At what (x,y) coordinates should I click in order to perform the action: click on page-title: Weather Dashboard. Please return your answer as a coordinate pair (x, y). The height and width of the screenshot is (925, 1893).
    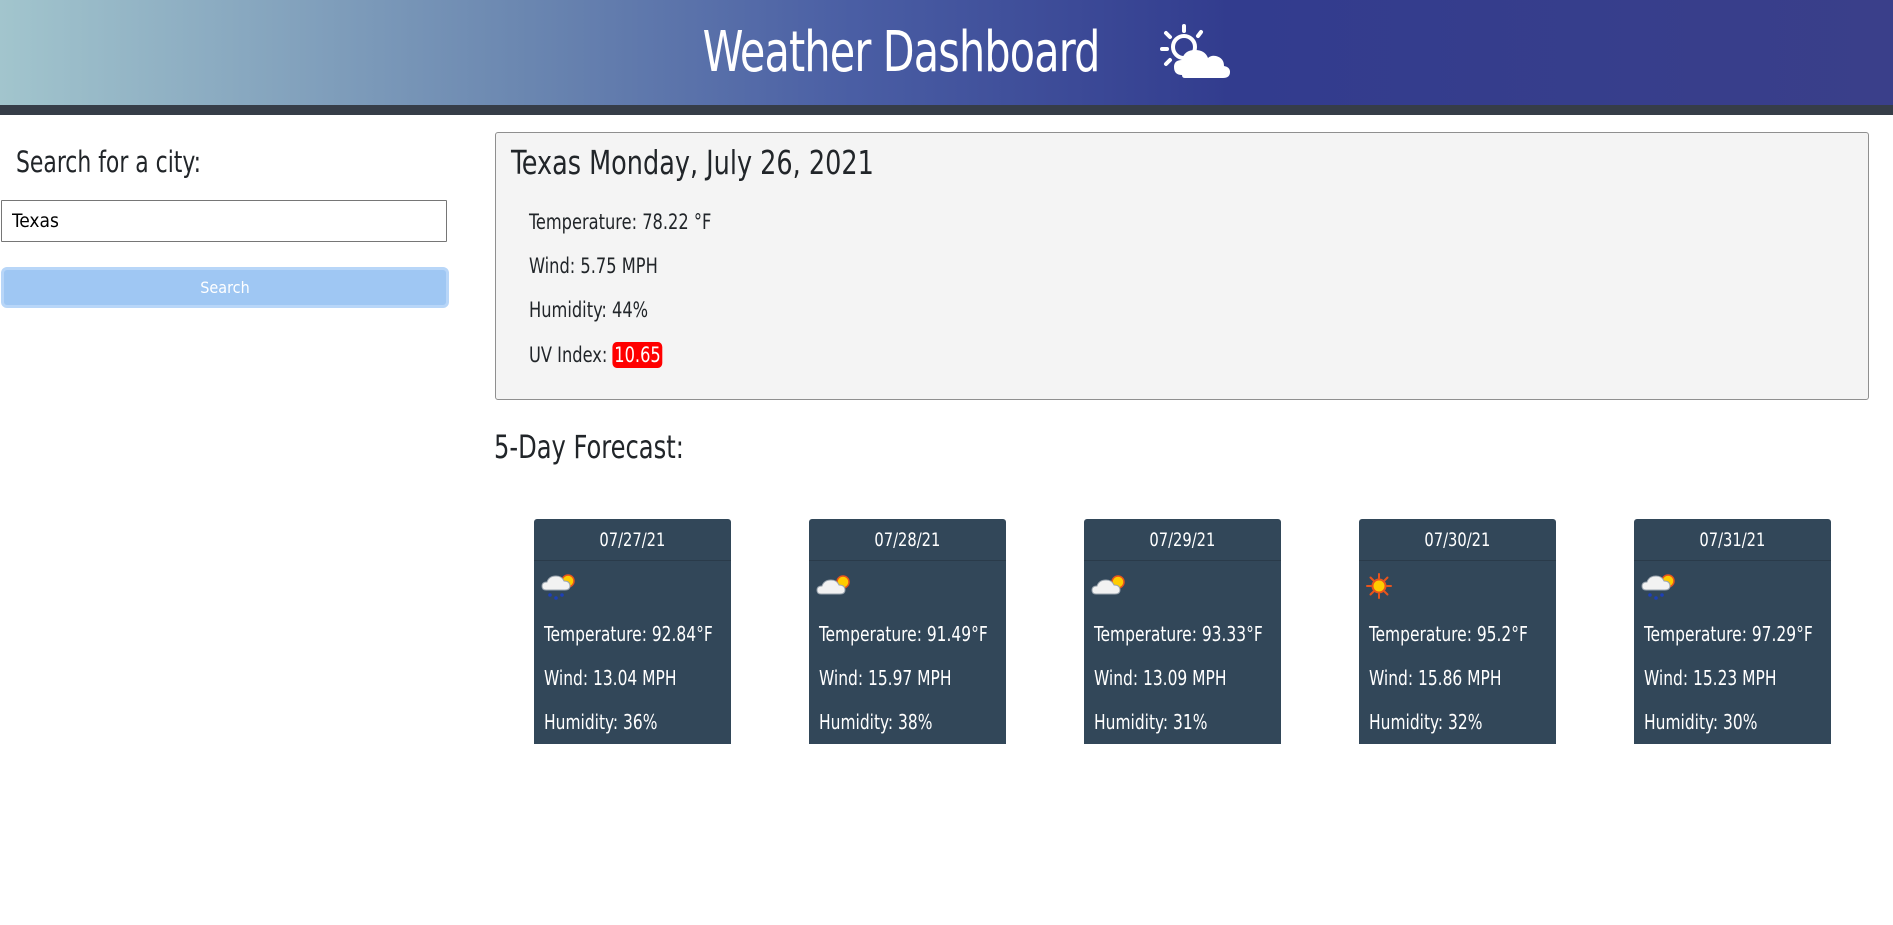
    Looking at the image, I should click on (902, 52).